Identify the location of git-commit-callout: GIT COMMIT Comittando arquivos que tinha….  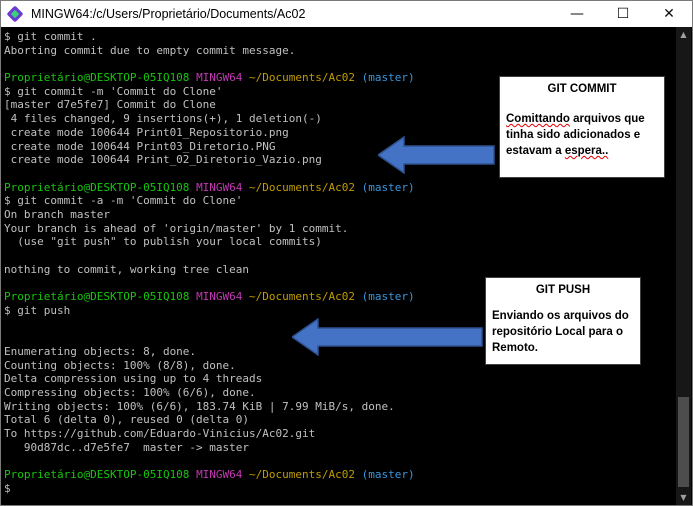
(582, 127).